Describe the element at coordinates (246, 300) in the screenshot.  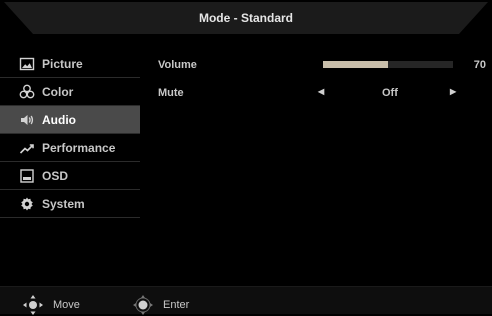
I see `footer: Move Enter` at that location.